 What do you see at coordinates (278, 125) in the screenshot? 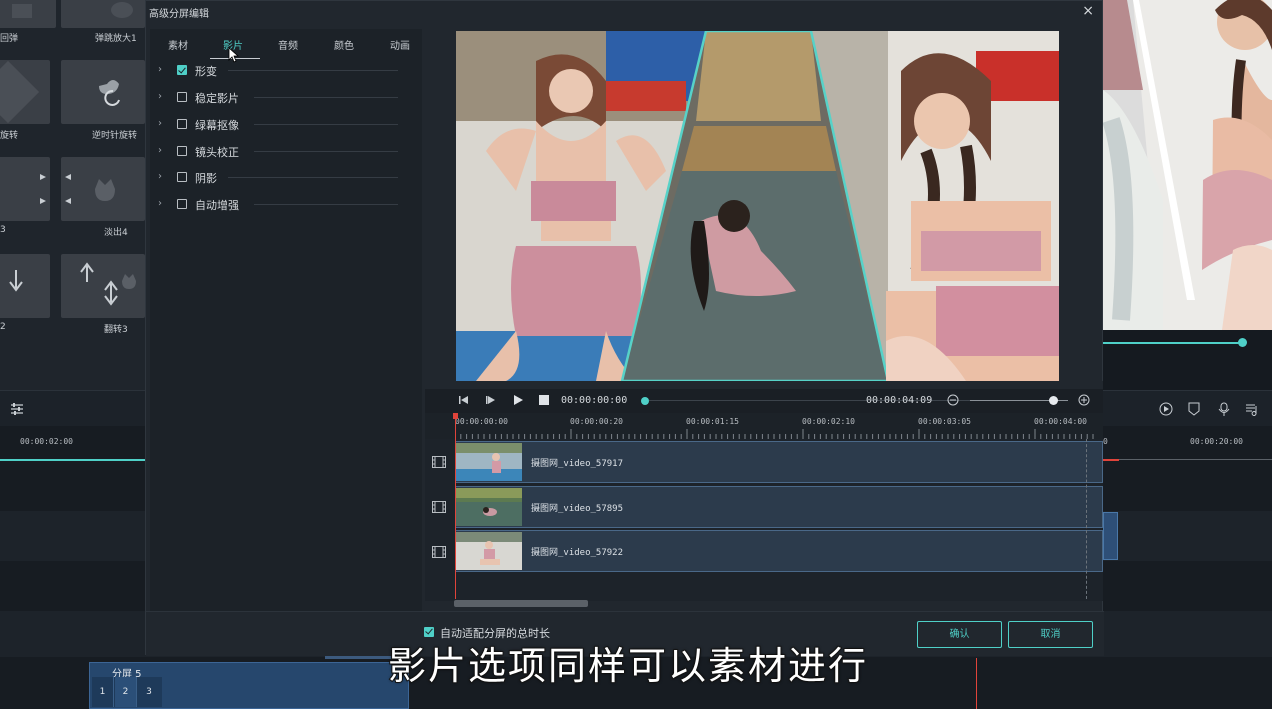
I see `option-chroma-key: › 绿幕抠像` at bounding box center [278, 125].